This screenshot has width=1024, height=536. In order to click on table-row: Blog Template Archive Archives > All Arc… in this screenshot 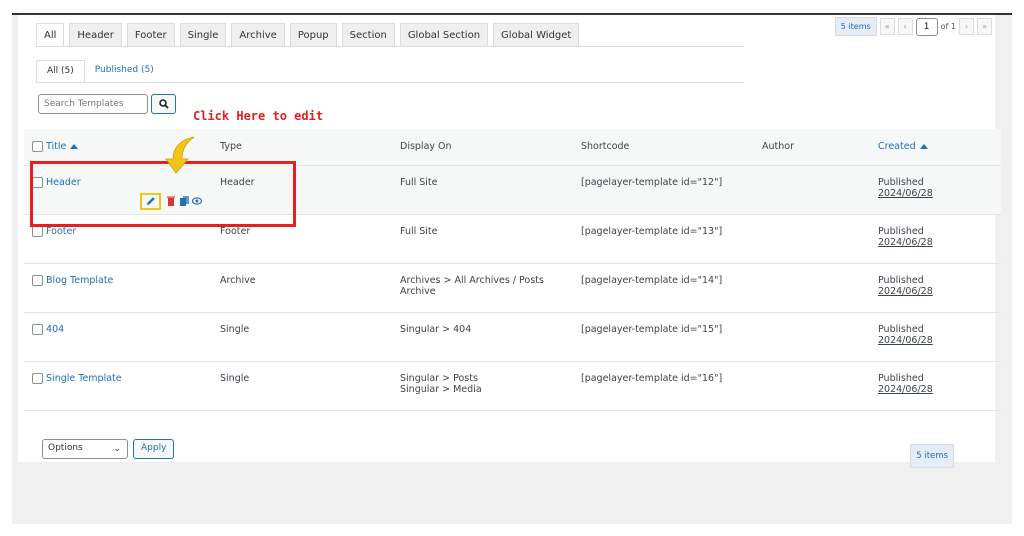, I will do `click(512, 288)`.